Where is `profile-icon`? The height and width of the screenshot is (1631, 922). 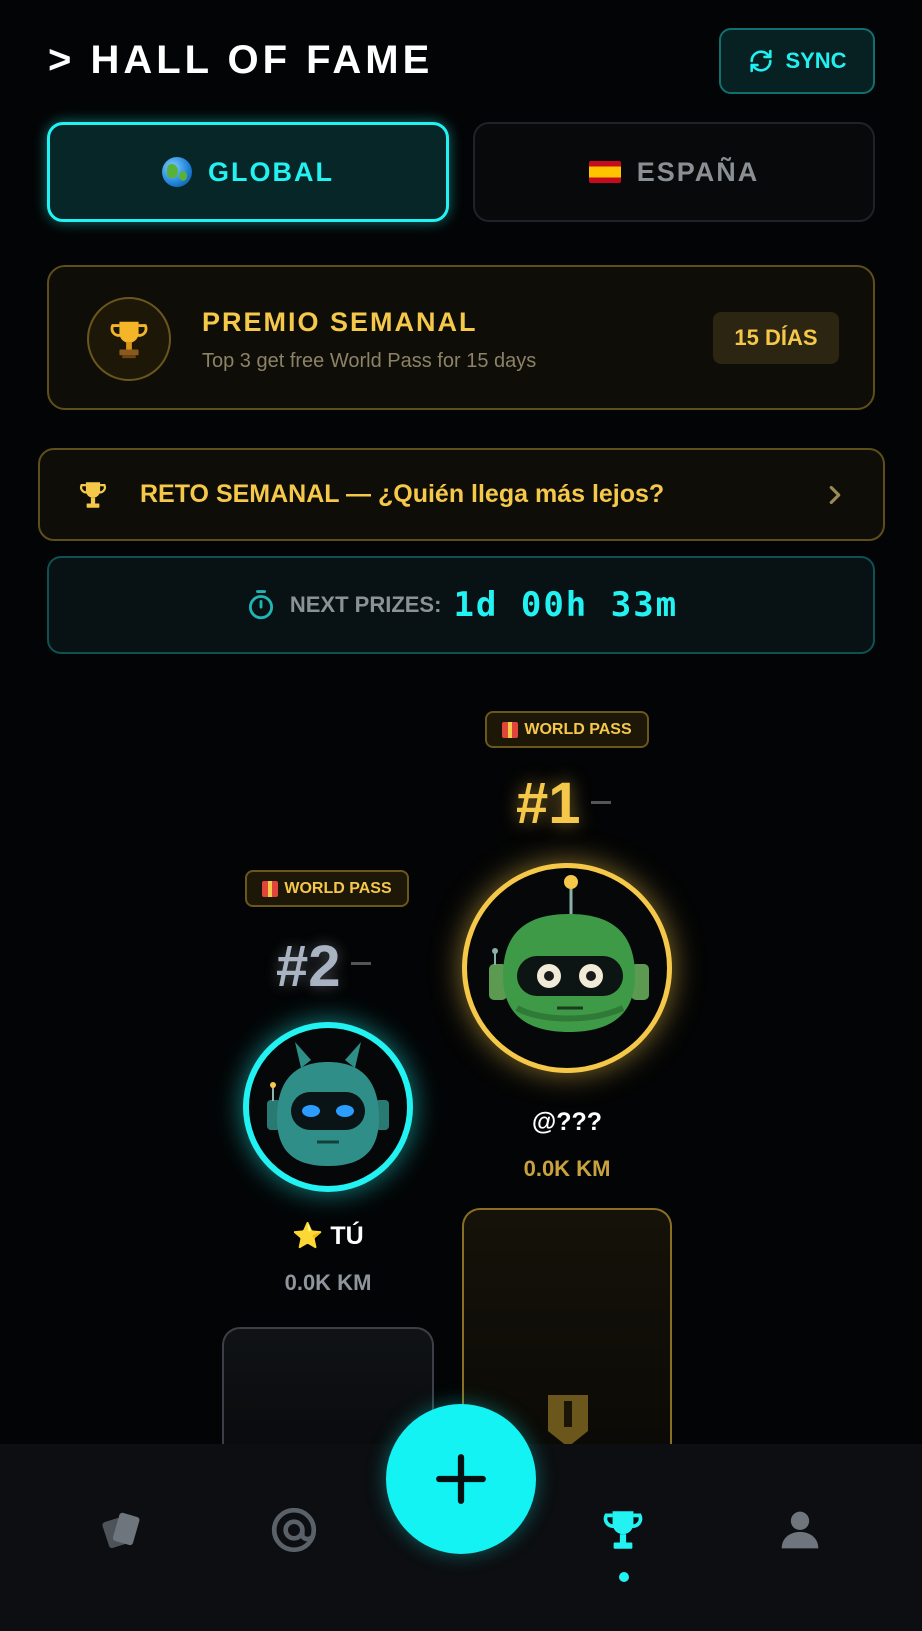
profile-icon is located at coordinates (800, 1530).